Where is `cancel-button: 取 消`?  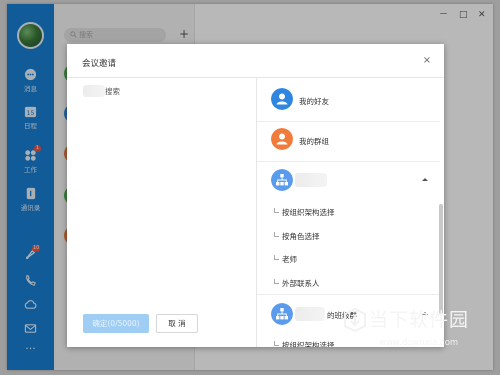 cancel-button: 取 消 is located at coordinates (177, 323).